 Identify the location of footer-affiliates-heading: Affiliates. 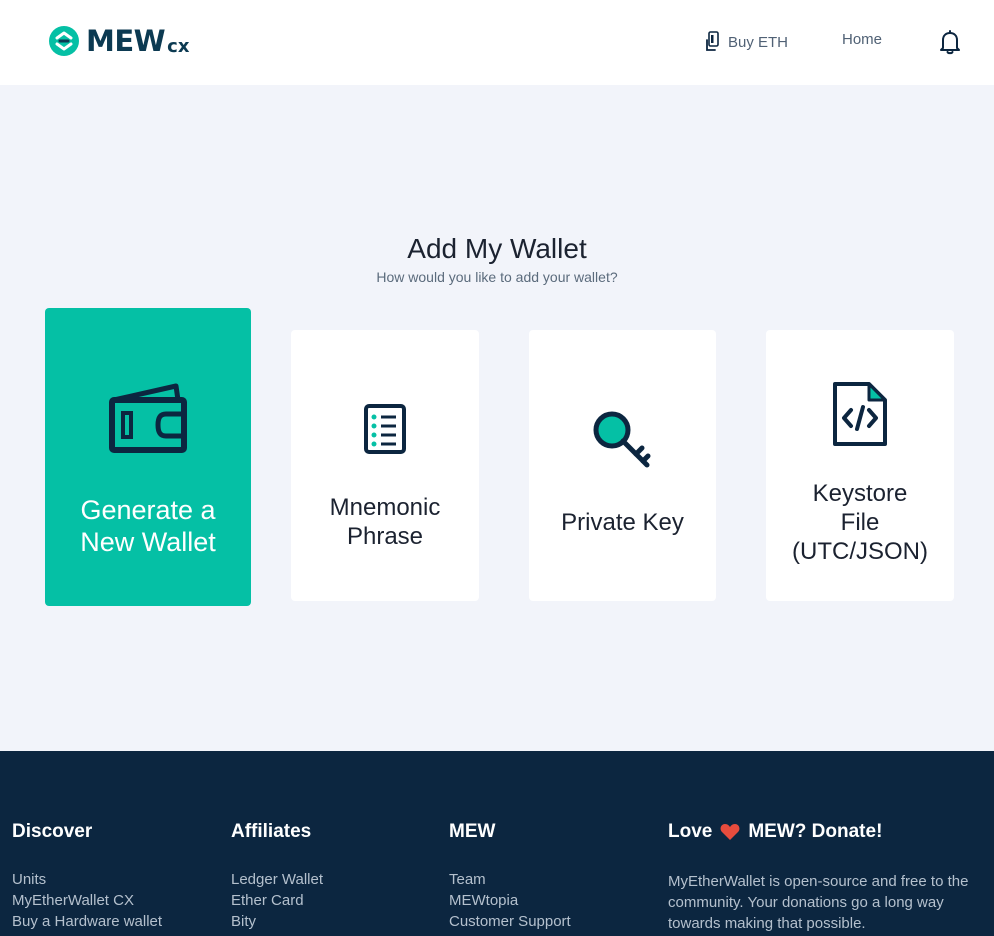
(271, 831).